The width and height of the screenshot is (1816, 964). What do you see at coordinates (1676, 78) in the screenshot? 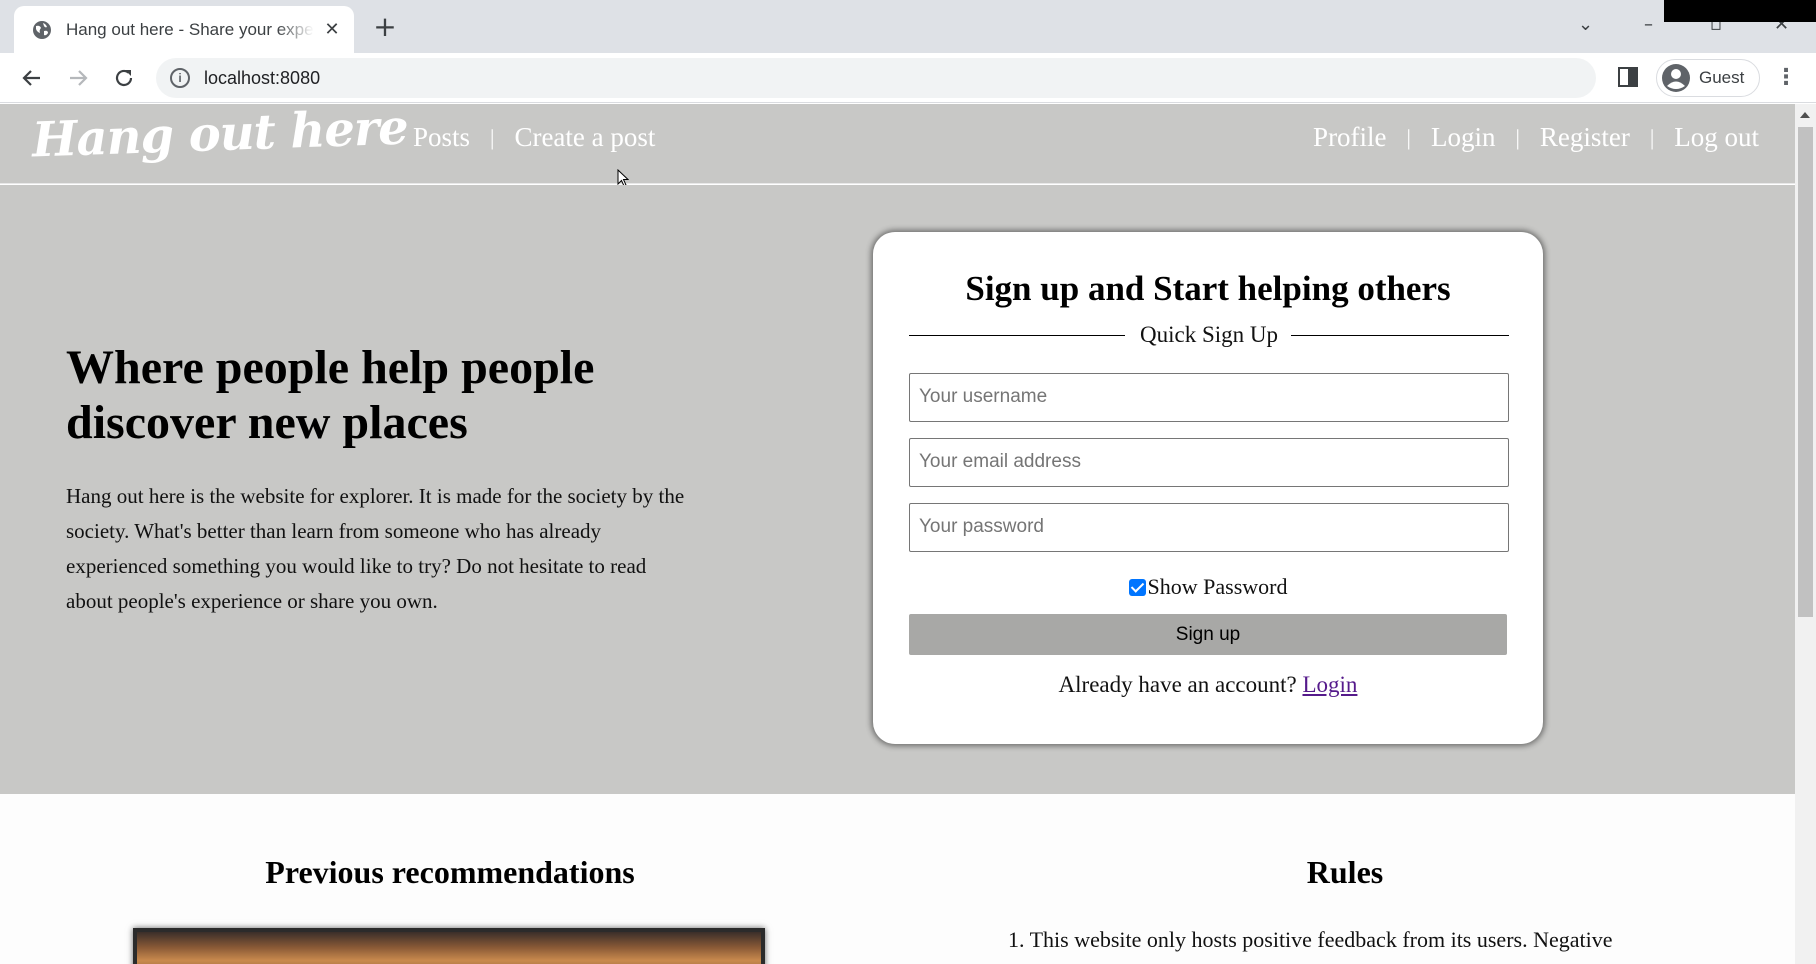
I see `avatar-icon` at bounding box center [1676, 78].